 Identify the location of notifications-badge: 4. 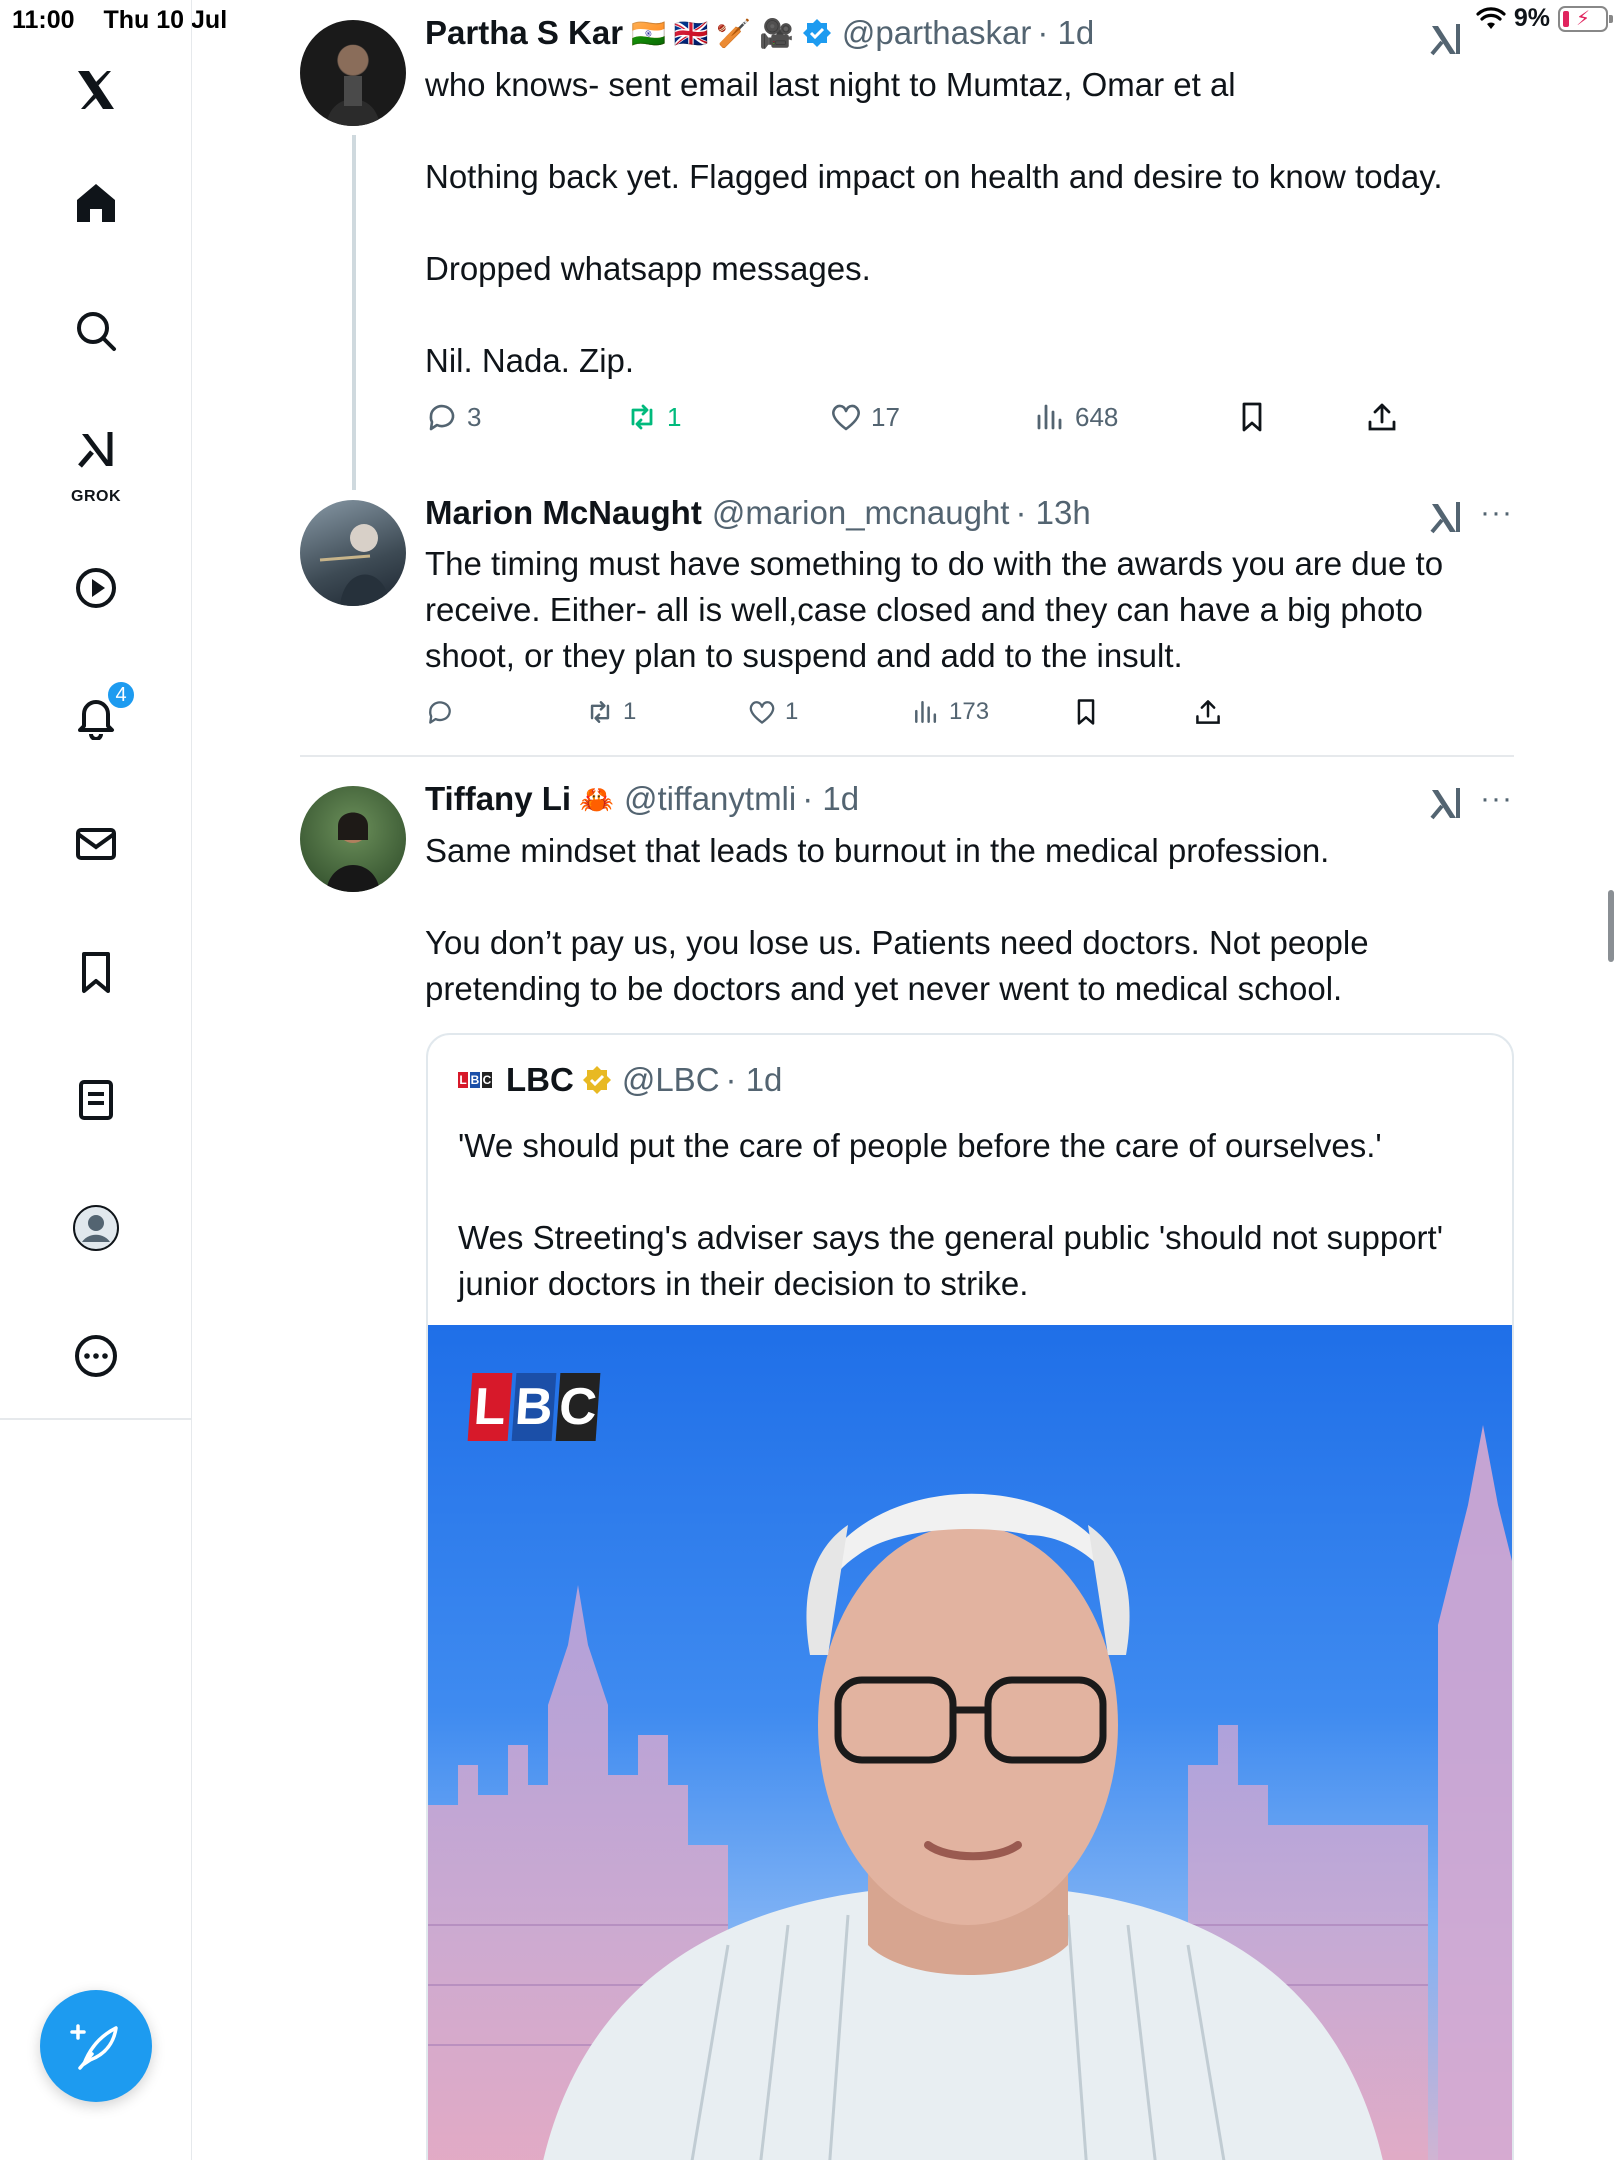
(121, 695).